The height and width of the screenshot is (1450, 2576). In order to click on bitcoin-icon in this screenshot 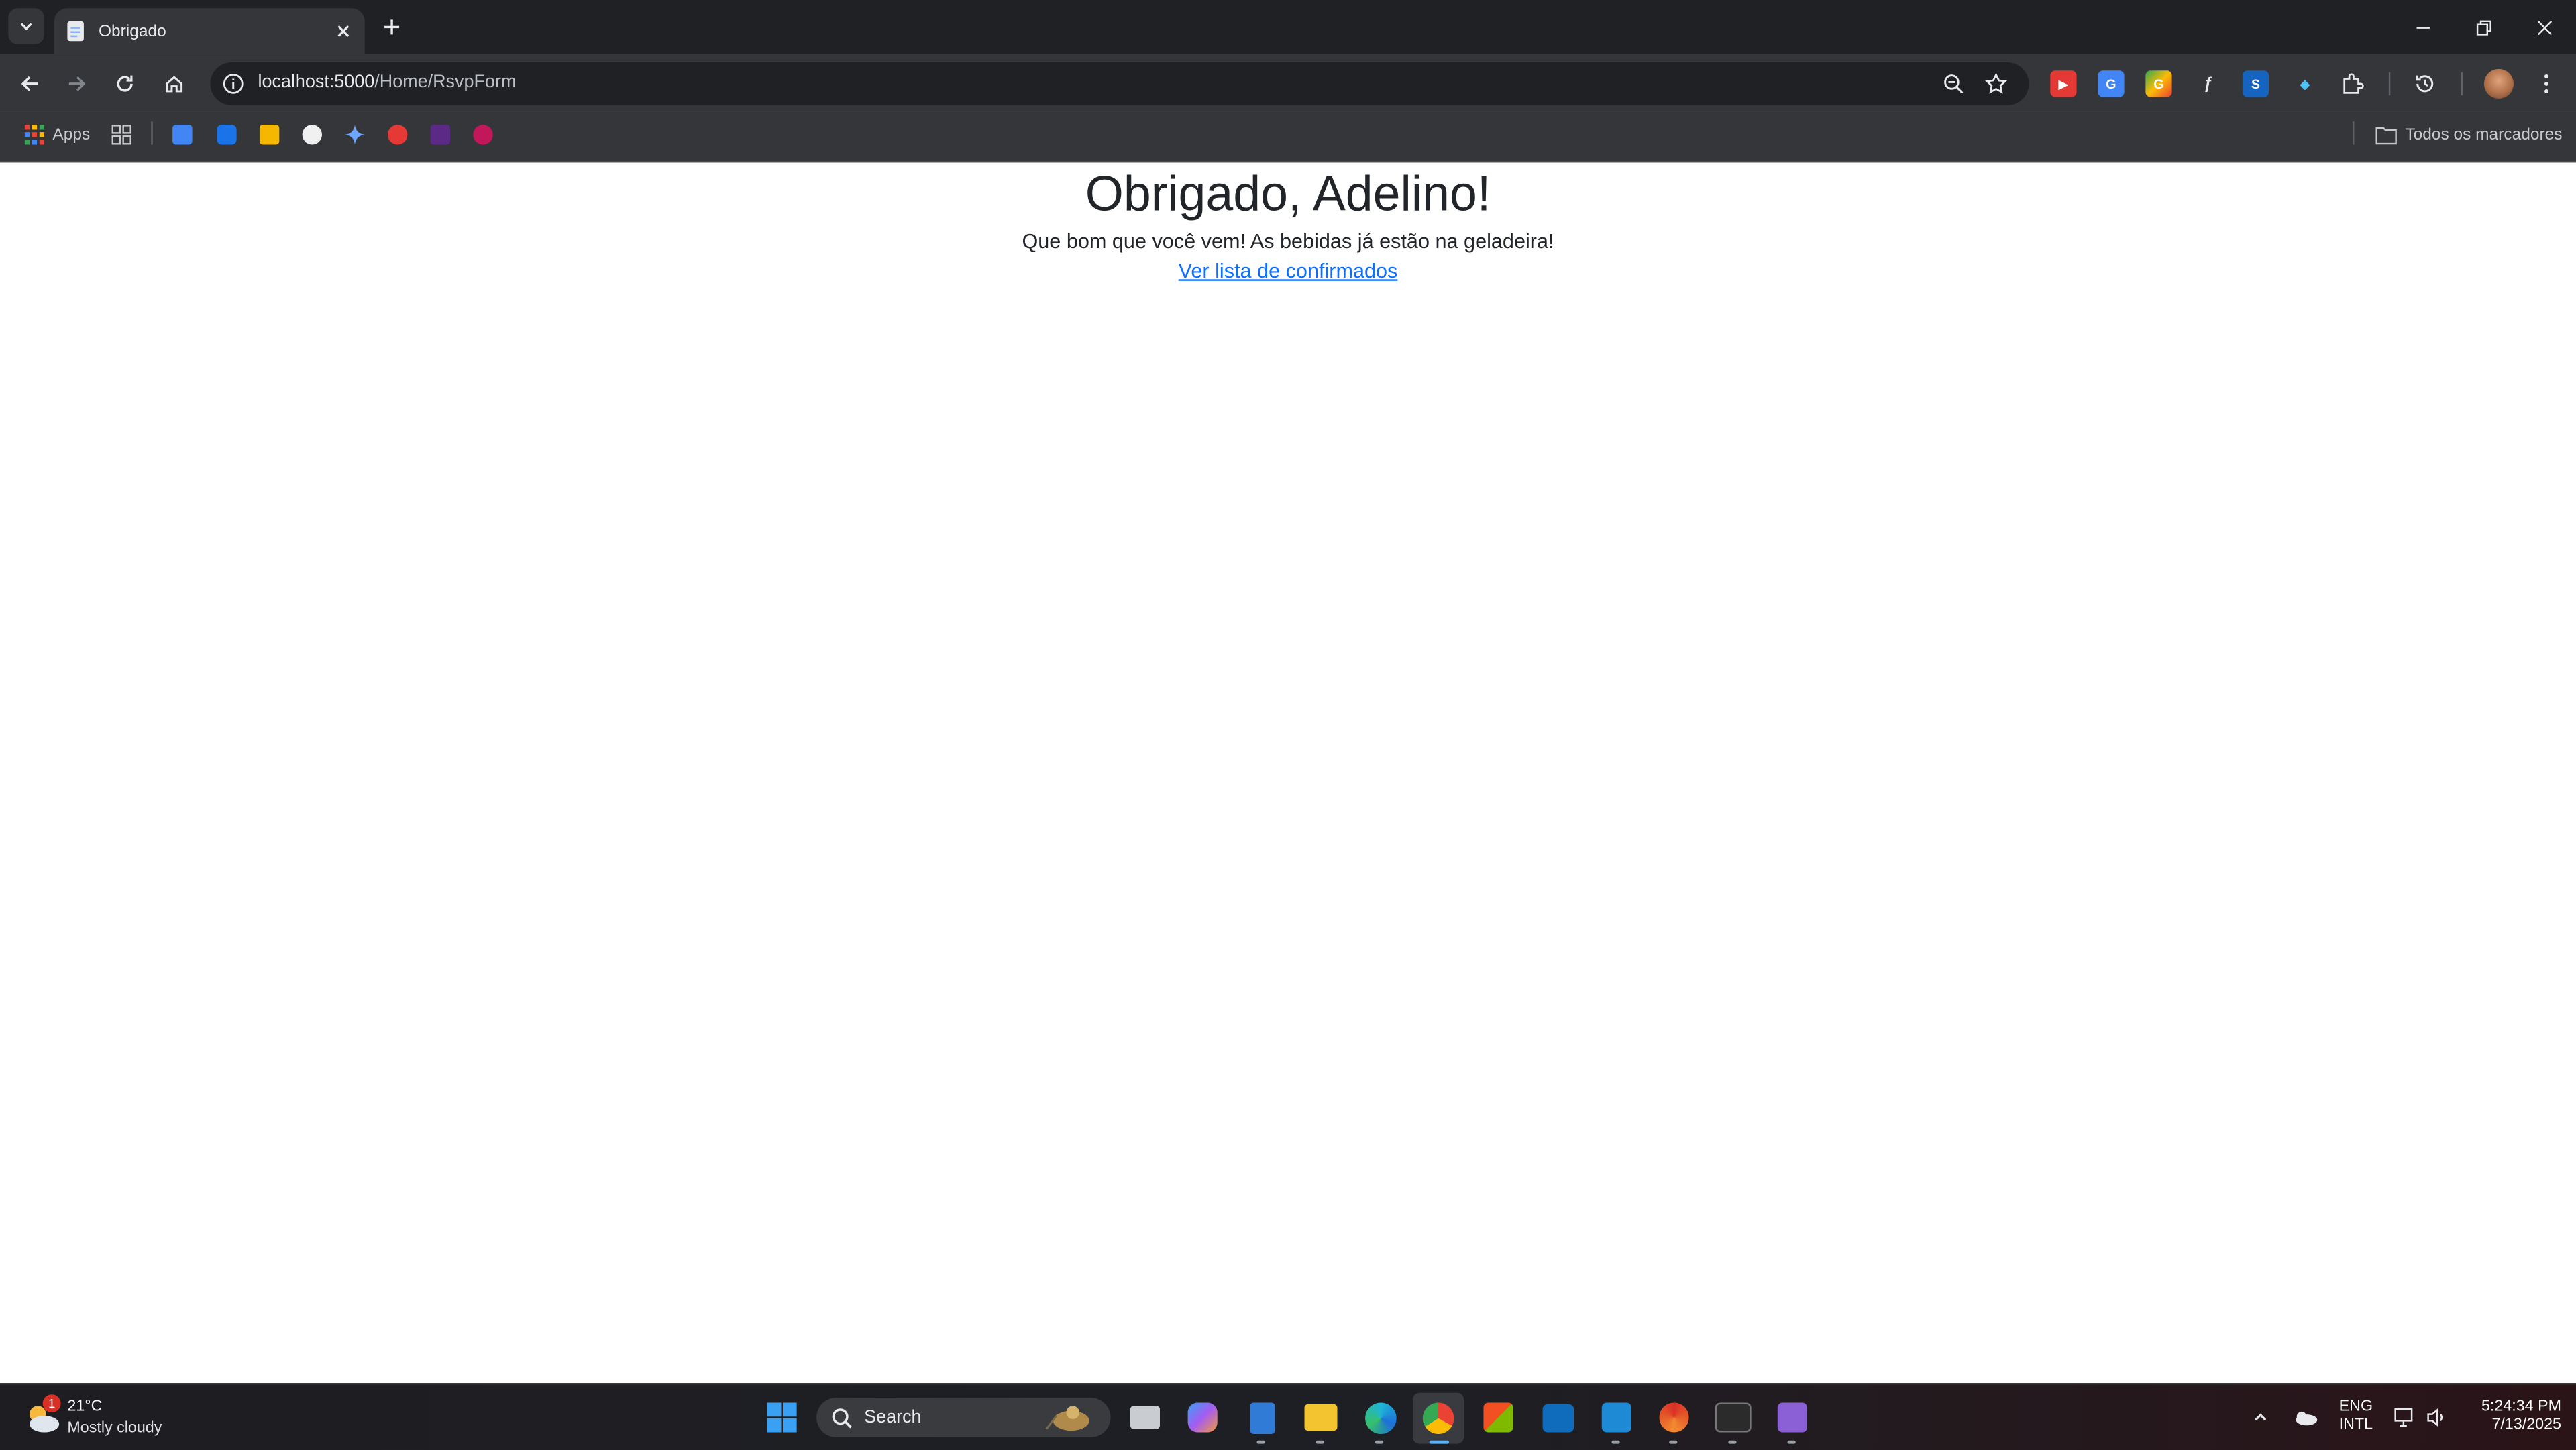, I will do `click(269, 135)`.